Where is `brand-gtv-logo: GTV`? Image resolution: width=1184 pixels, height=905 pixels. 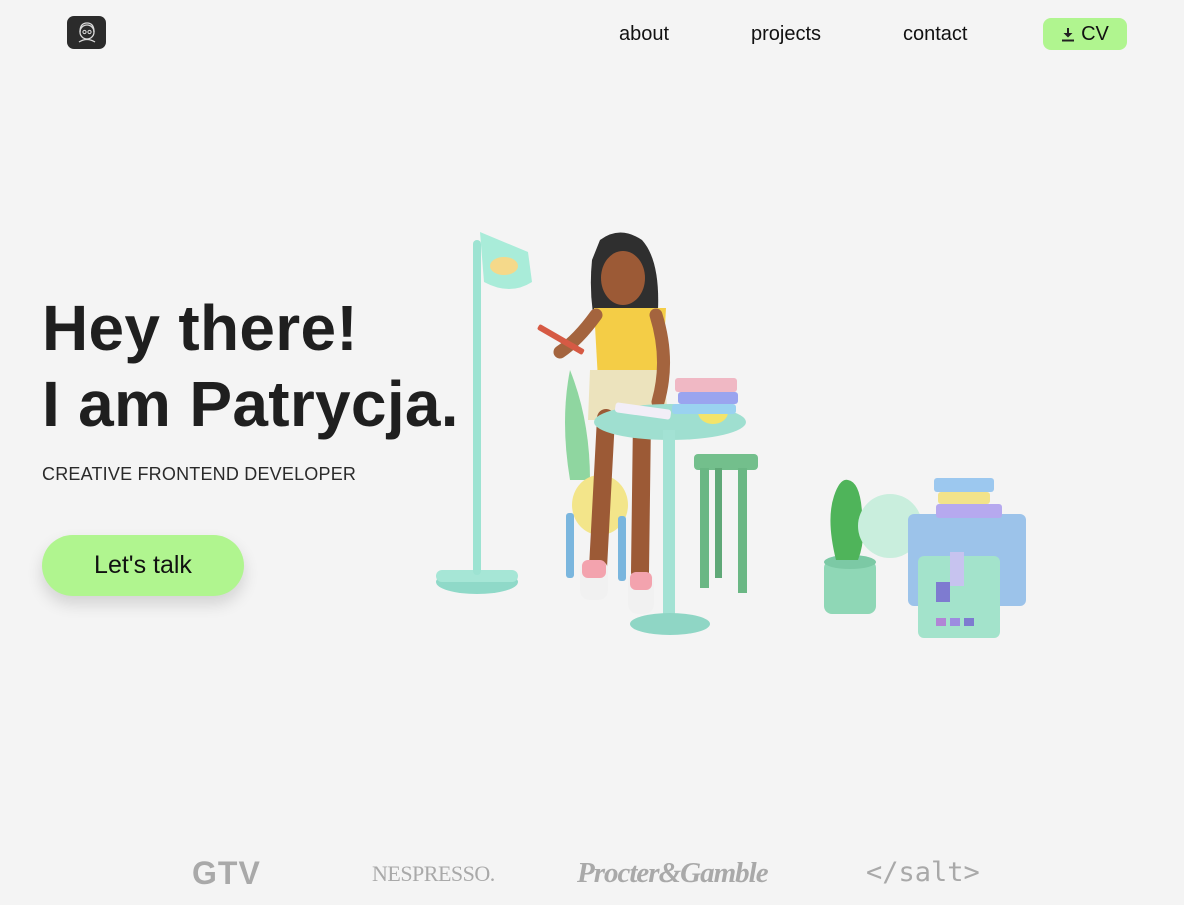 brand-gtv-logo: GTV is located at coordinates (226, 873).